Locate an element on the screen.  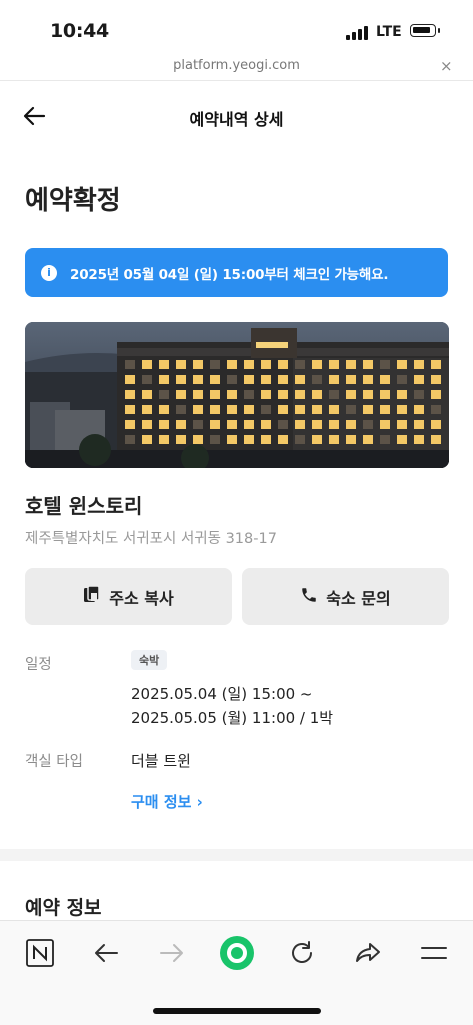
share-icon is located at coordinates (368, 955).